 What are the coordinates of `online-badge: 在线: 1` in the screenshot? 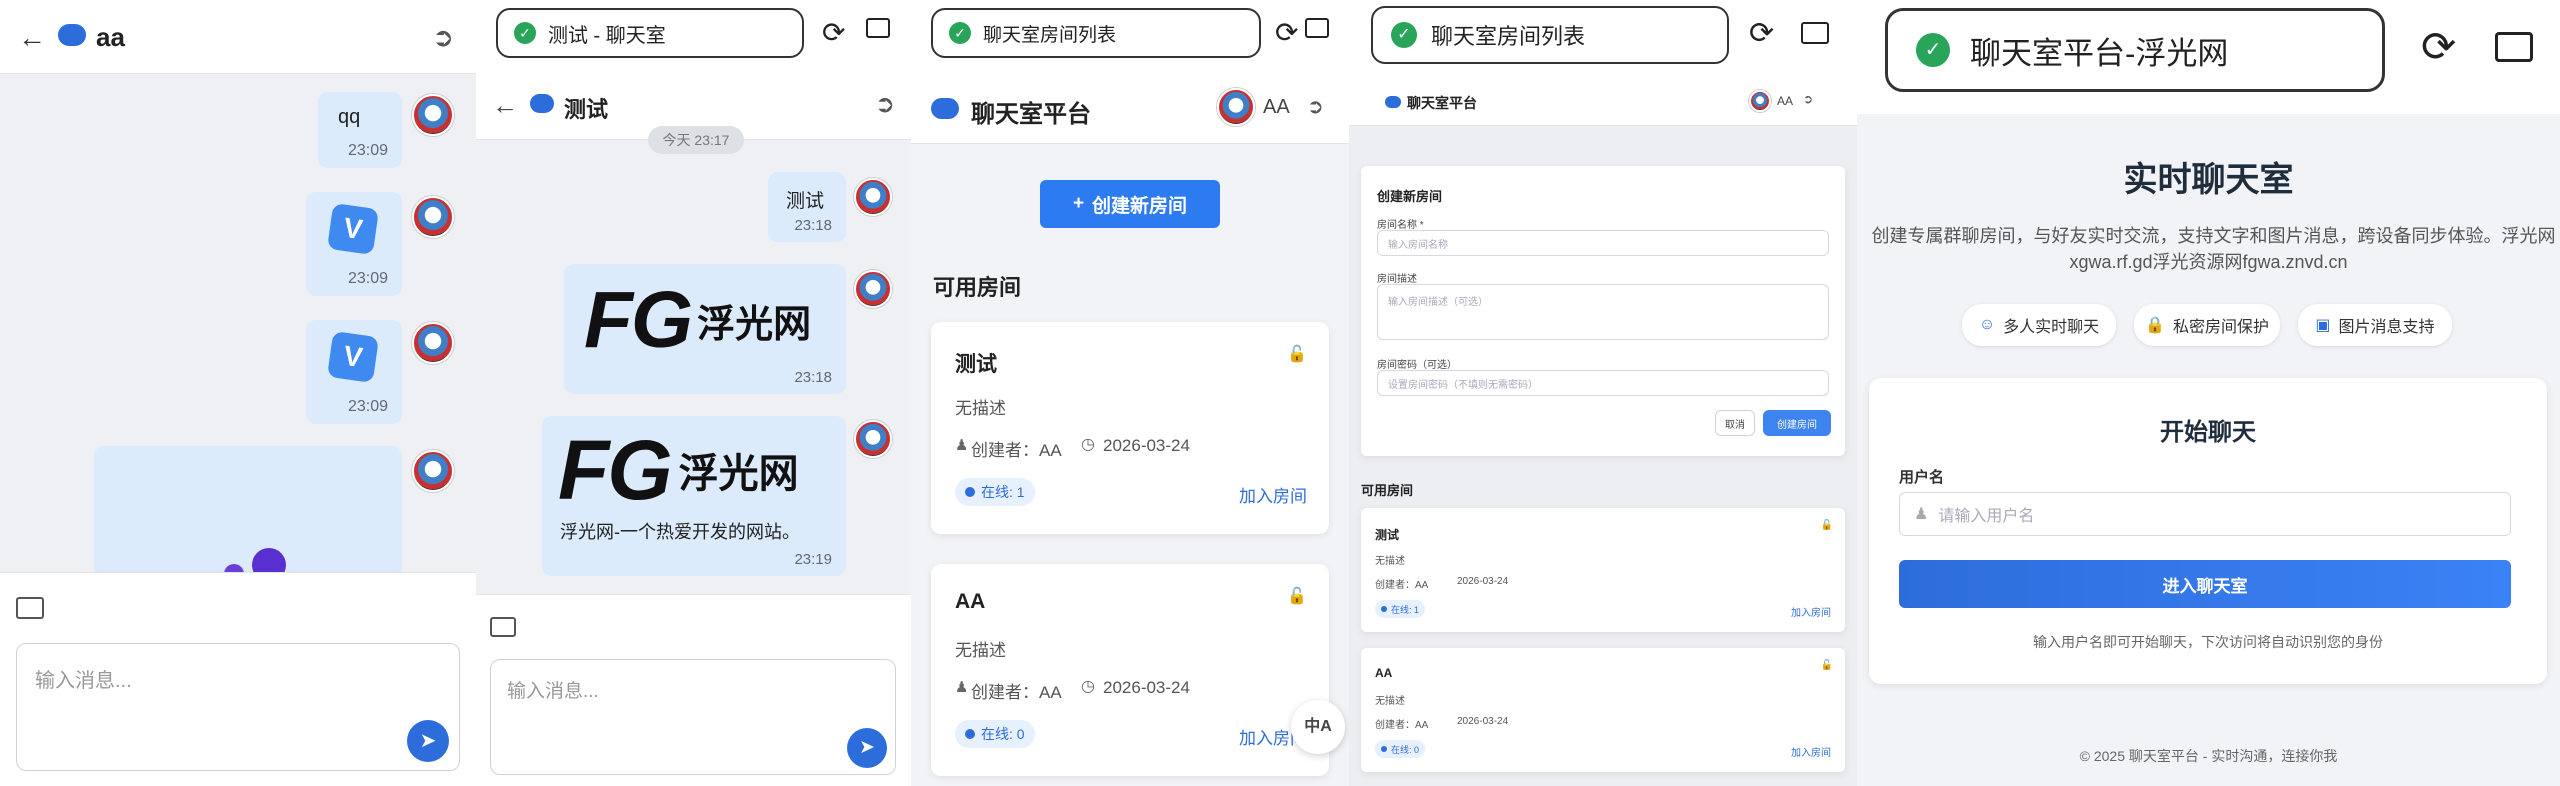 It's located at (995, 492).